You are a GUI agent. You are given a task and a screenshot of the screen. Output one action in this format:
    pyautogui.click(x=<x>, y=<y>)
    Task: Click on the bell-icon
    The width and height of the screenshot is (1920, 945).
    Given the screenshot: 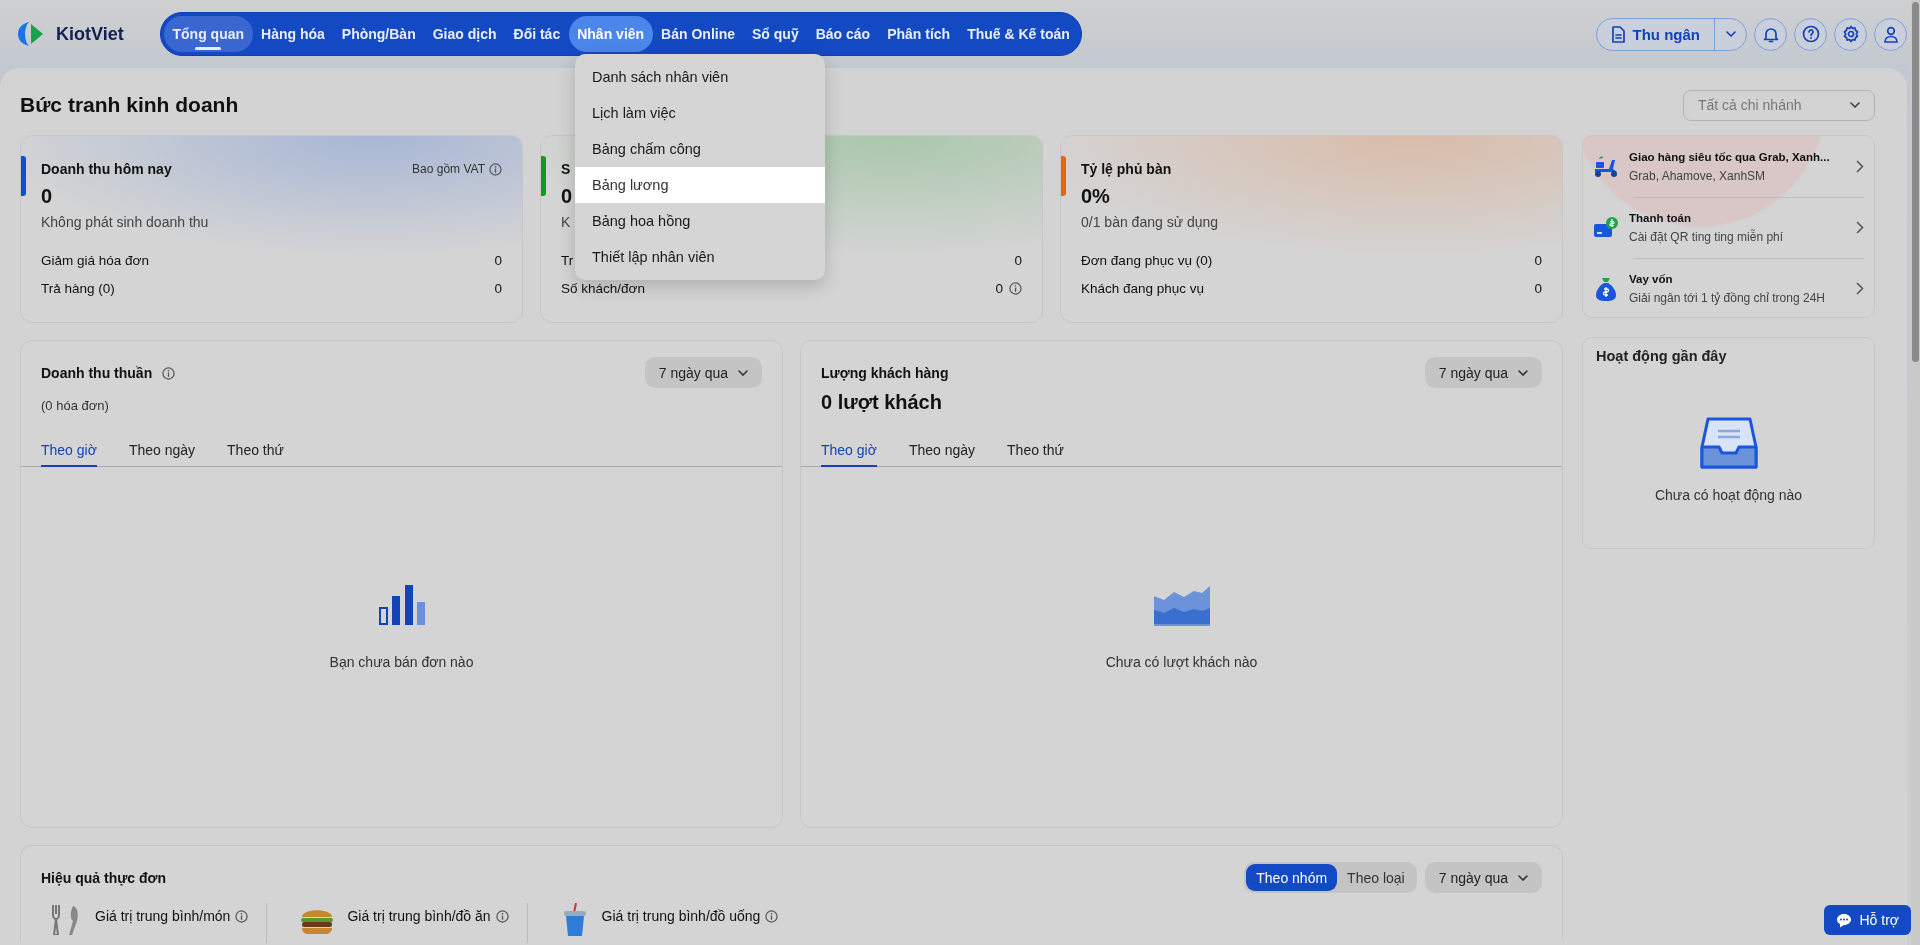 What is the action you would take?
    pyautogui.click(x=1770, y=34)
    